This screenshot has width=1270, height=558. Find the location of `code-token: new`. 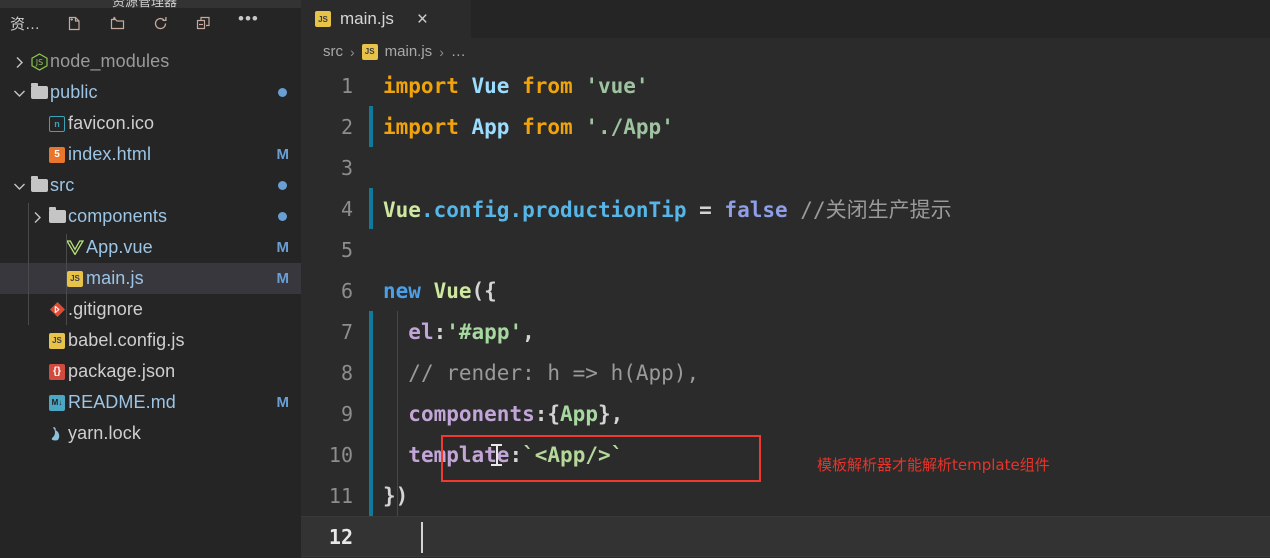

code-token: new is located at coordinates (402, 290).